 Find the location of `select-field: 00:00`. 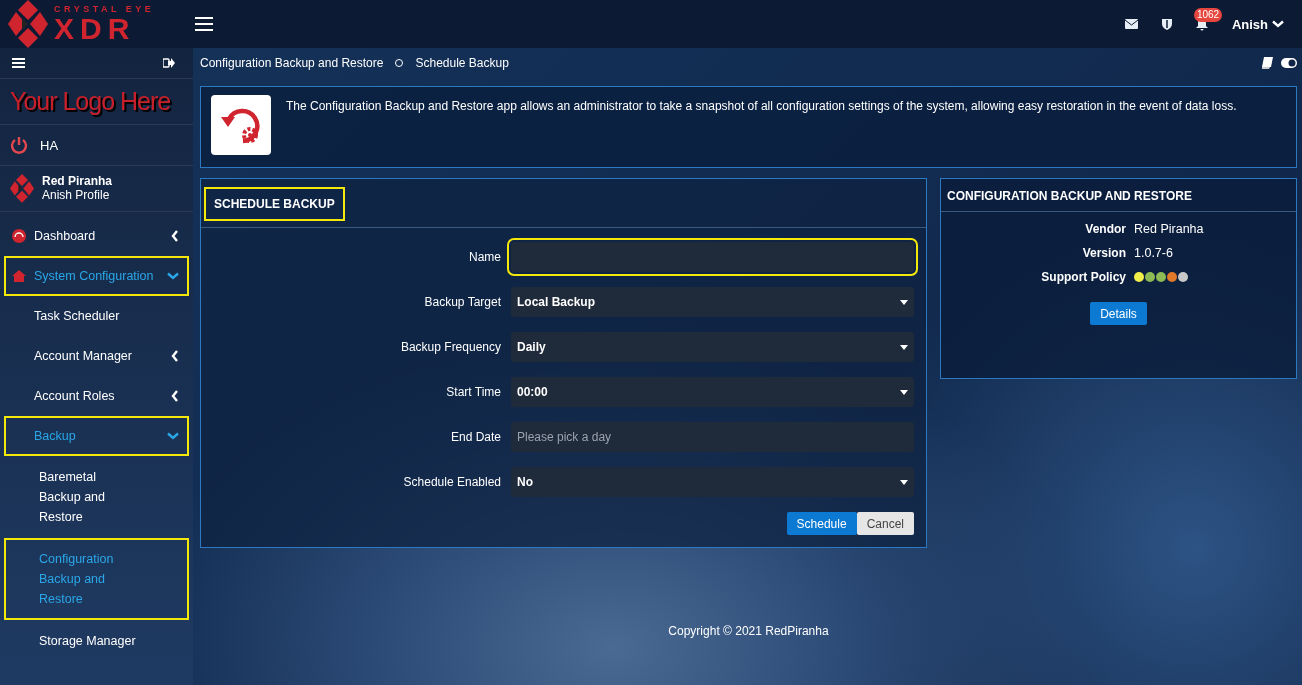

select-field: 00:00 is located at coordinates (712, 392).